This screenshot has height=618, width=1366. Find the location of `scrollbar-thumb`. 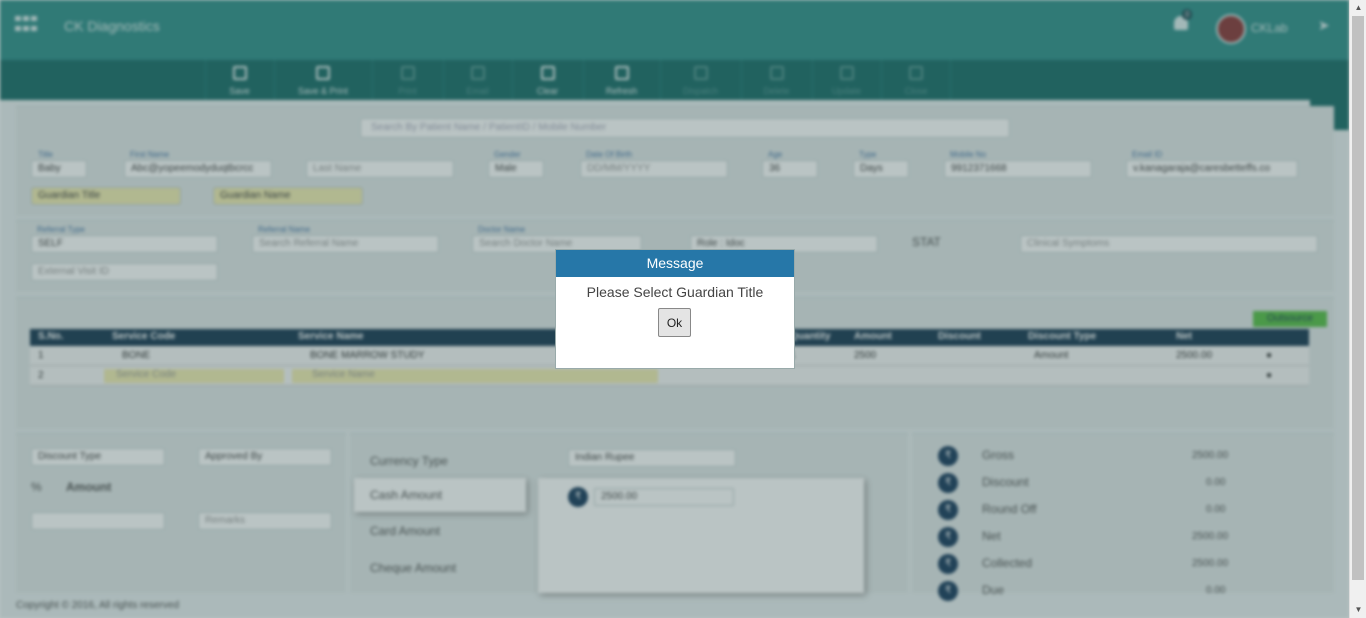

scrollbar-thumb is located at coordinates (1358, 298).